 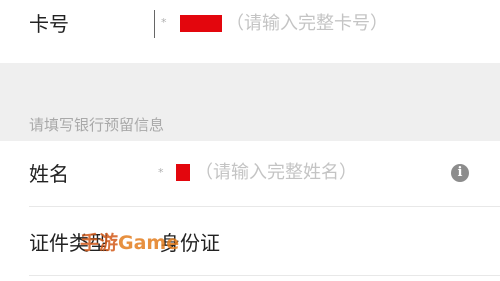 I want to click on row-divider, so click(x=264, y=275).